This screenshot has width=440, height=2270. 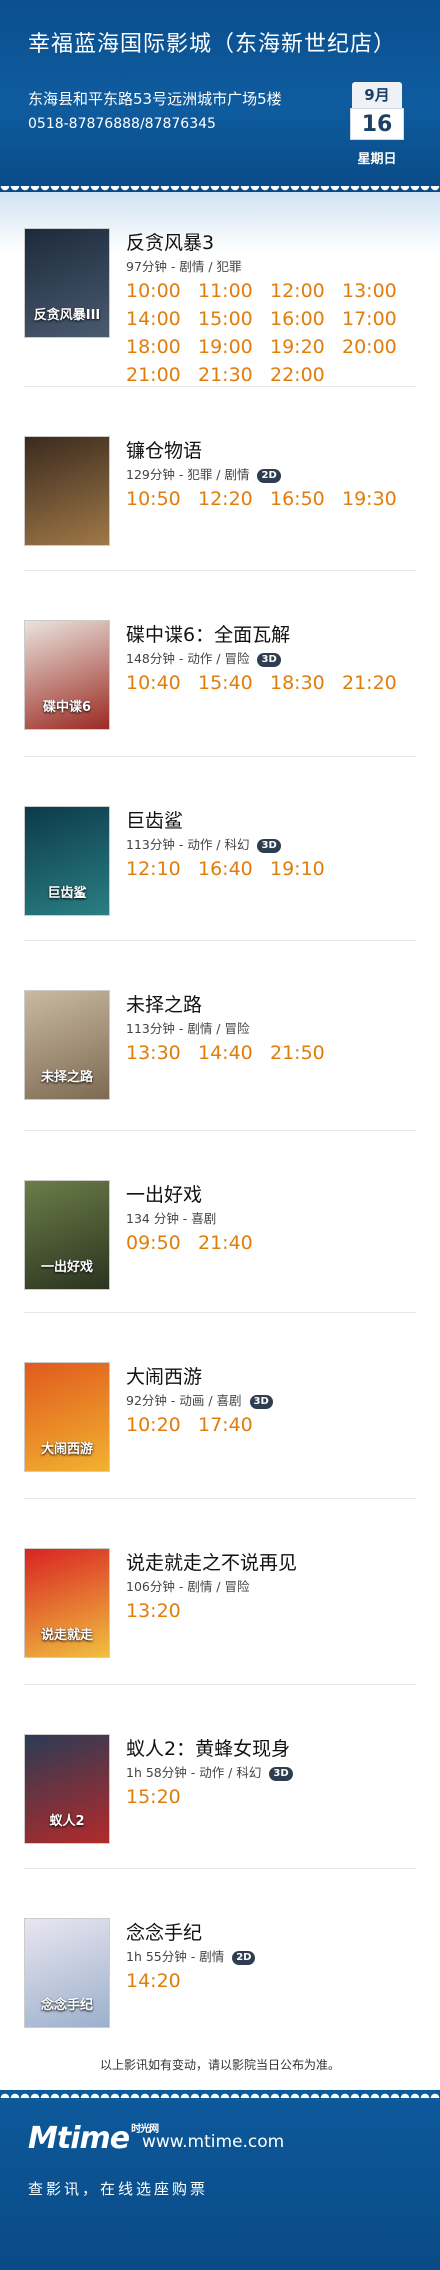 What do you see at coordinates (203, 657) in the screenshot?
I see `movie-meta: 148分钟 - 动作 / 冒险 3D` at bounding box center [203, 657].